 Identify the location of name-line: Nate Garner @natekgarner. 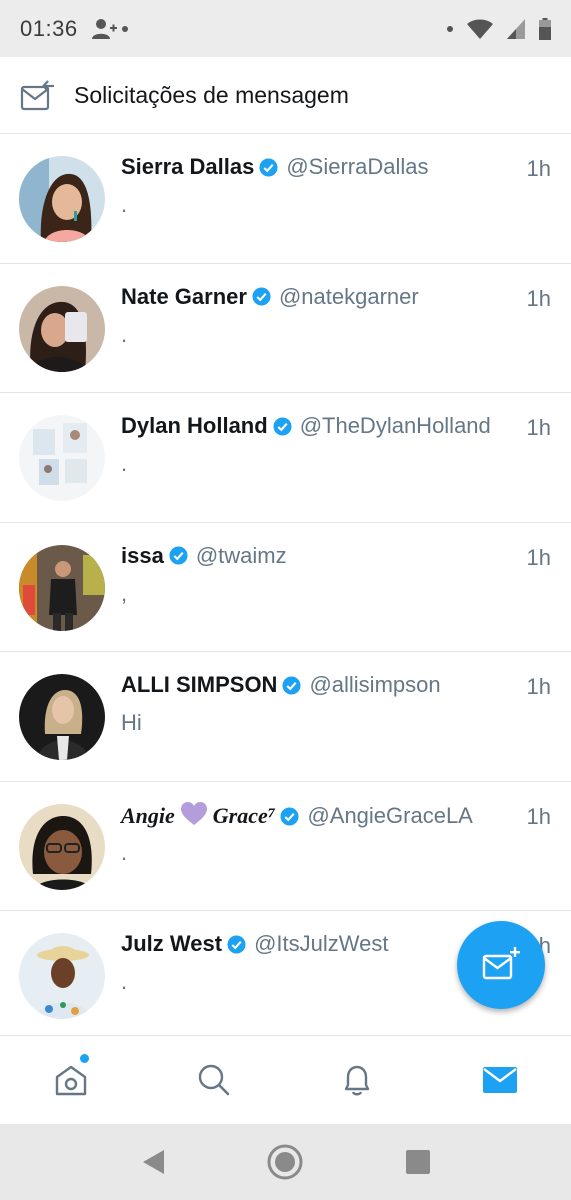
(270, 297).